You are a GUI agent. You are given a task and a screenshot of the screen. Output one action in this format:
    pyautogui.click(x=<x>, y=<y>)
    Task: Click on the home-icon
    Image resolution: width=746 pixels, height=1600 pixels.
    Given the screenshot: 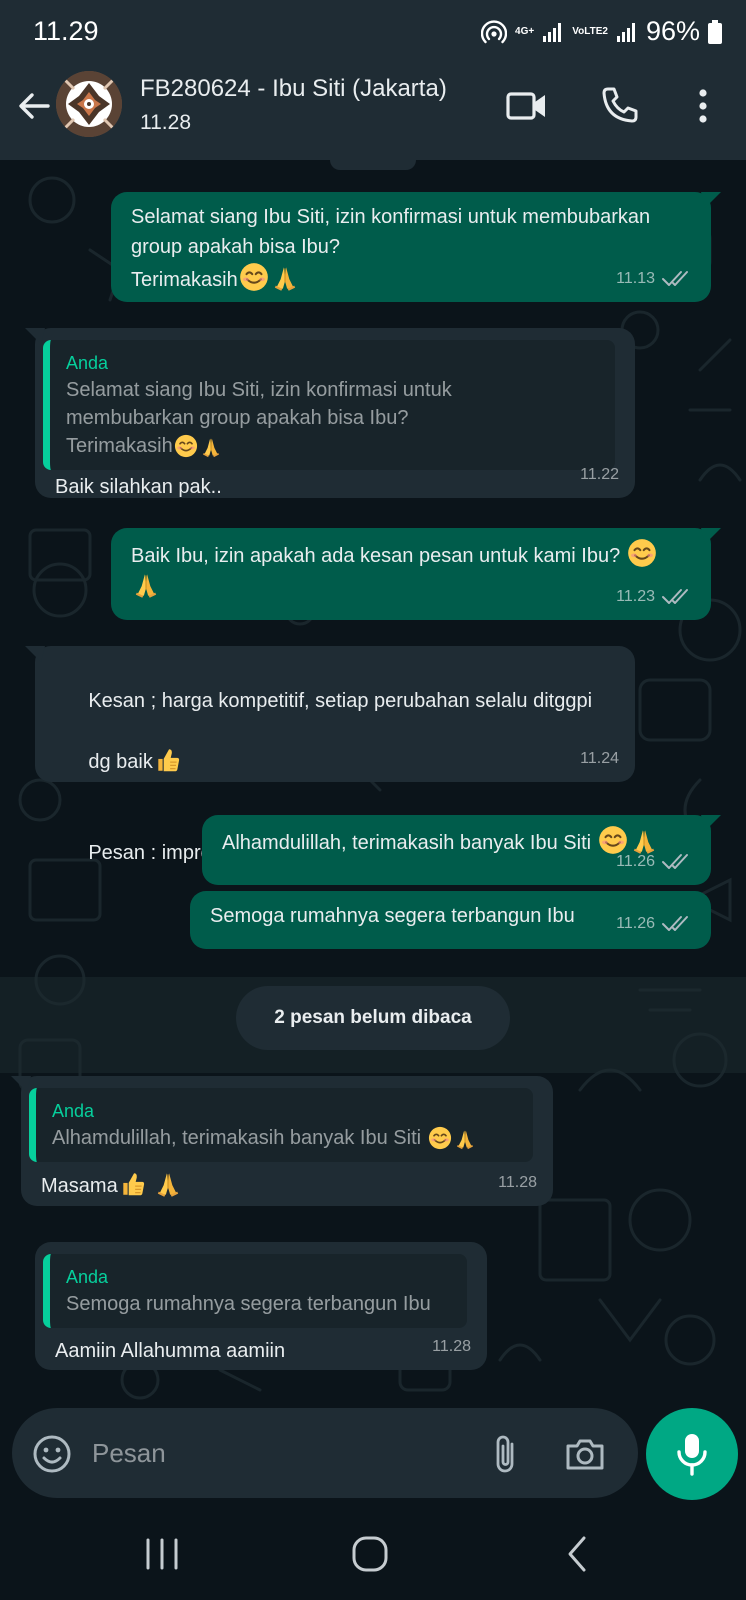 What is the action you would take?
    pyautogui.click(x=370, y=1554)
    